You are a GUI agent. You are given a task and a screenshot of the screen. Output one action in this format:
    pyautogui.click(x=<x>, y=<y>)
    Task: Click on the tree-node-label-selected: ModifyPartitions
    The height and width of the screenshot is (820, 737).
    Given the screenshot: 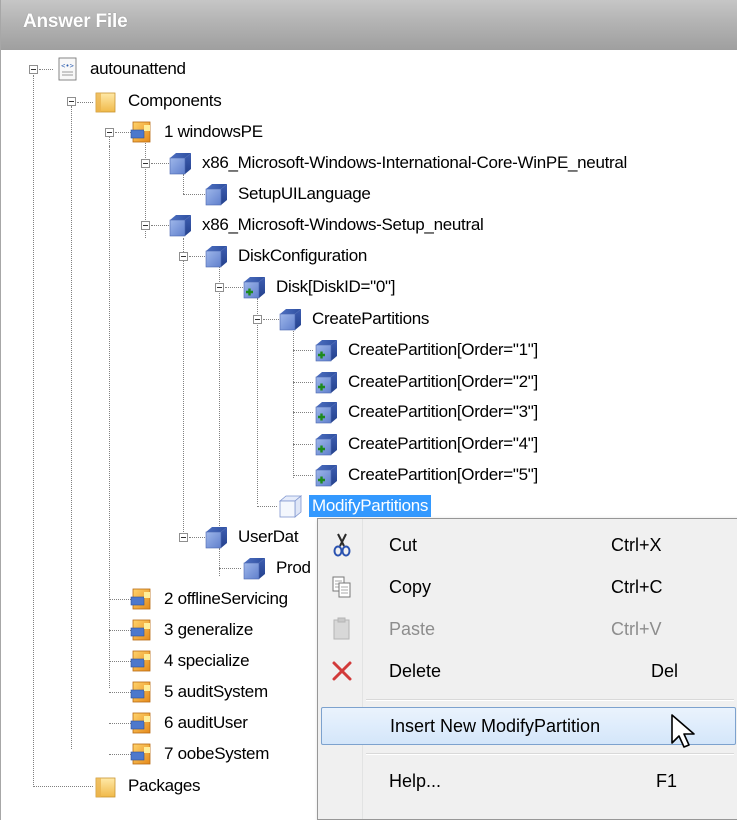 What is the action you would take?
    pyautogui.click(x=370, y=506)
    